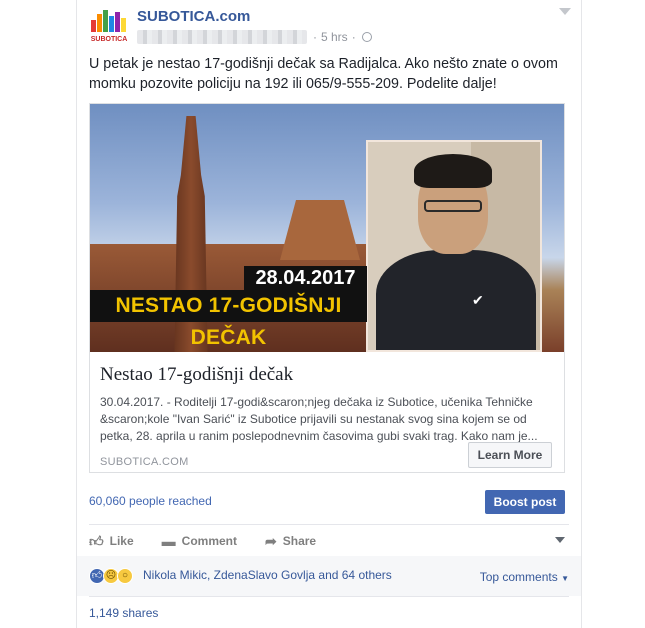 This screenshot has width=645, height=628. I want to click on post-options-chevron-icon, so click(565, 11).